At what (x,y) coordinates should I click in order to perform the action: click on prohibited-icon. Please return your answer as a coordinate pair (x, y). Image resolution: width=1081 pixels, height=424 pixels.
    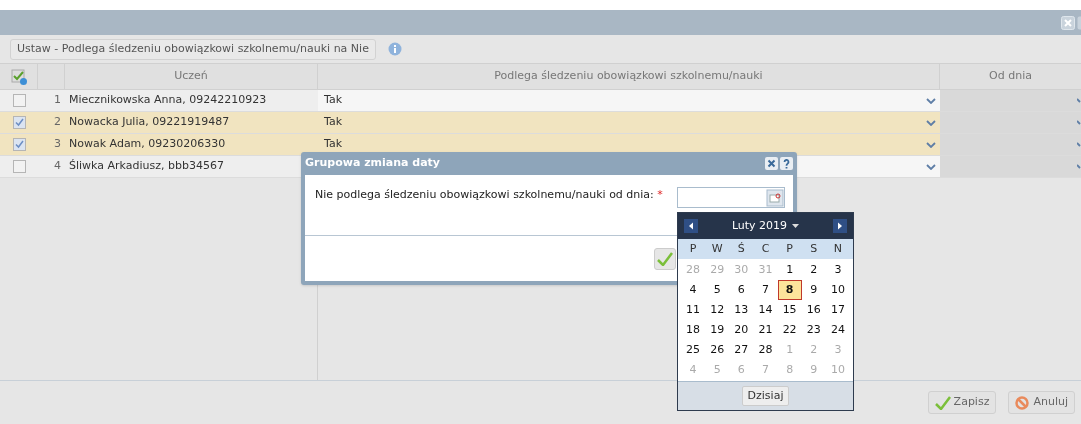
    Looking at the image, I should click on (1022, 402).